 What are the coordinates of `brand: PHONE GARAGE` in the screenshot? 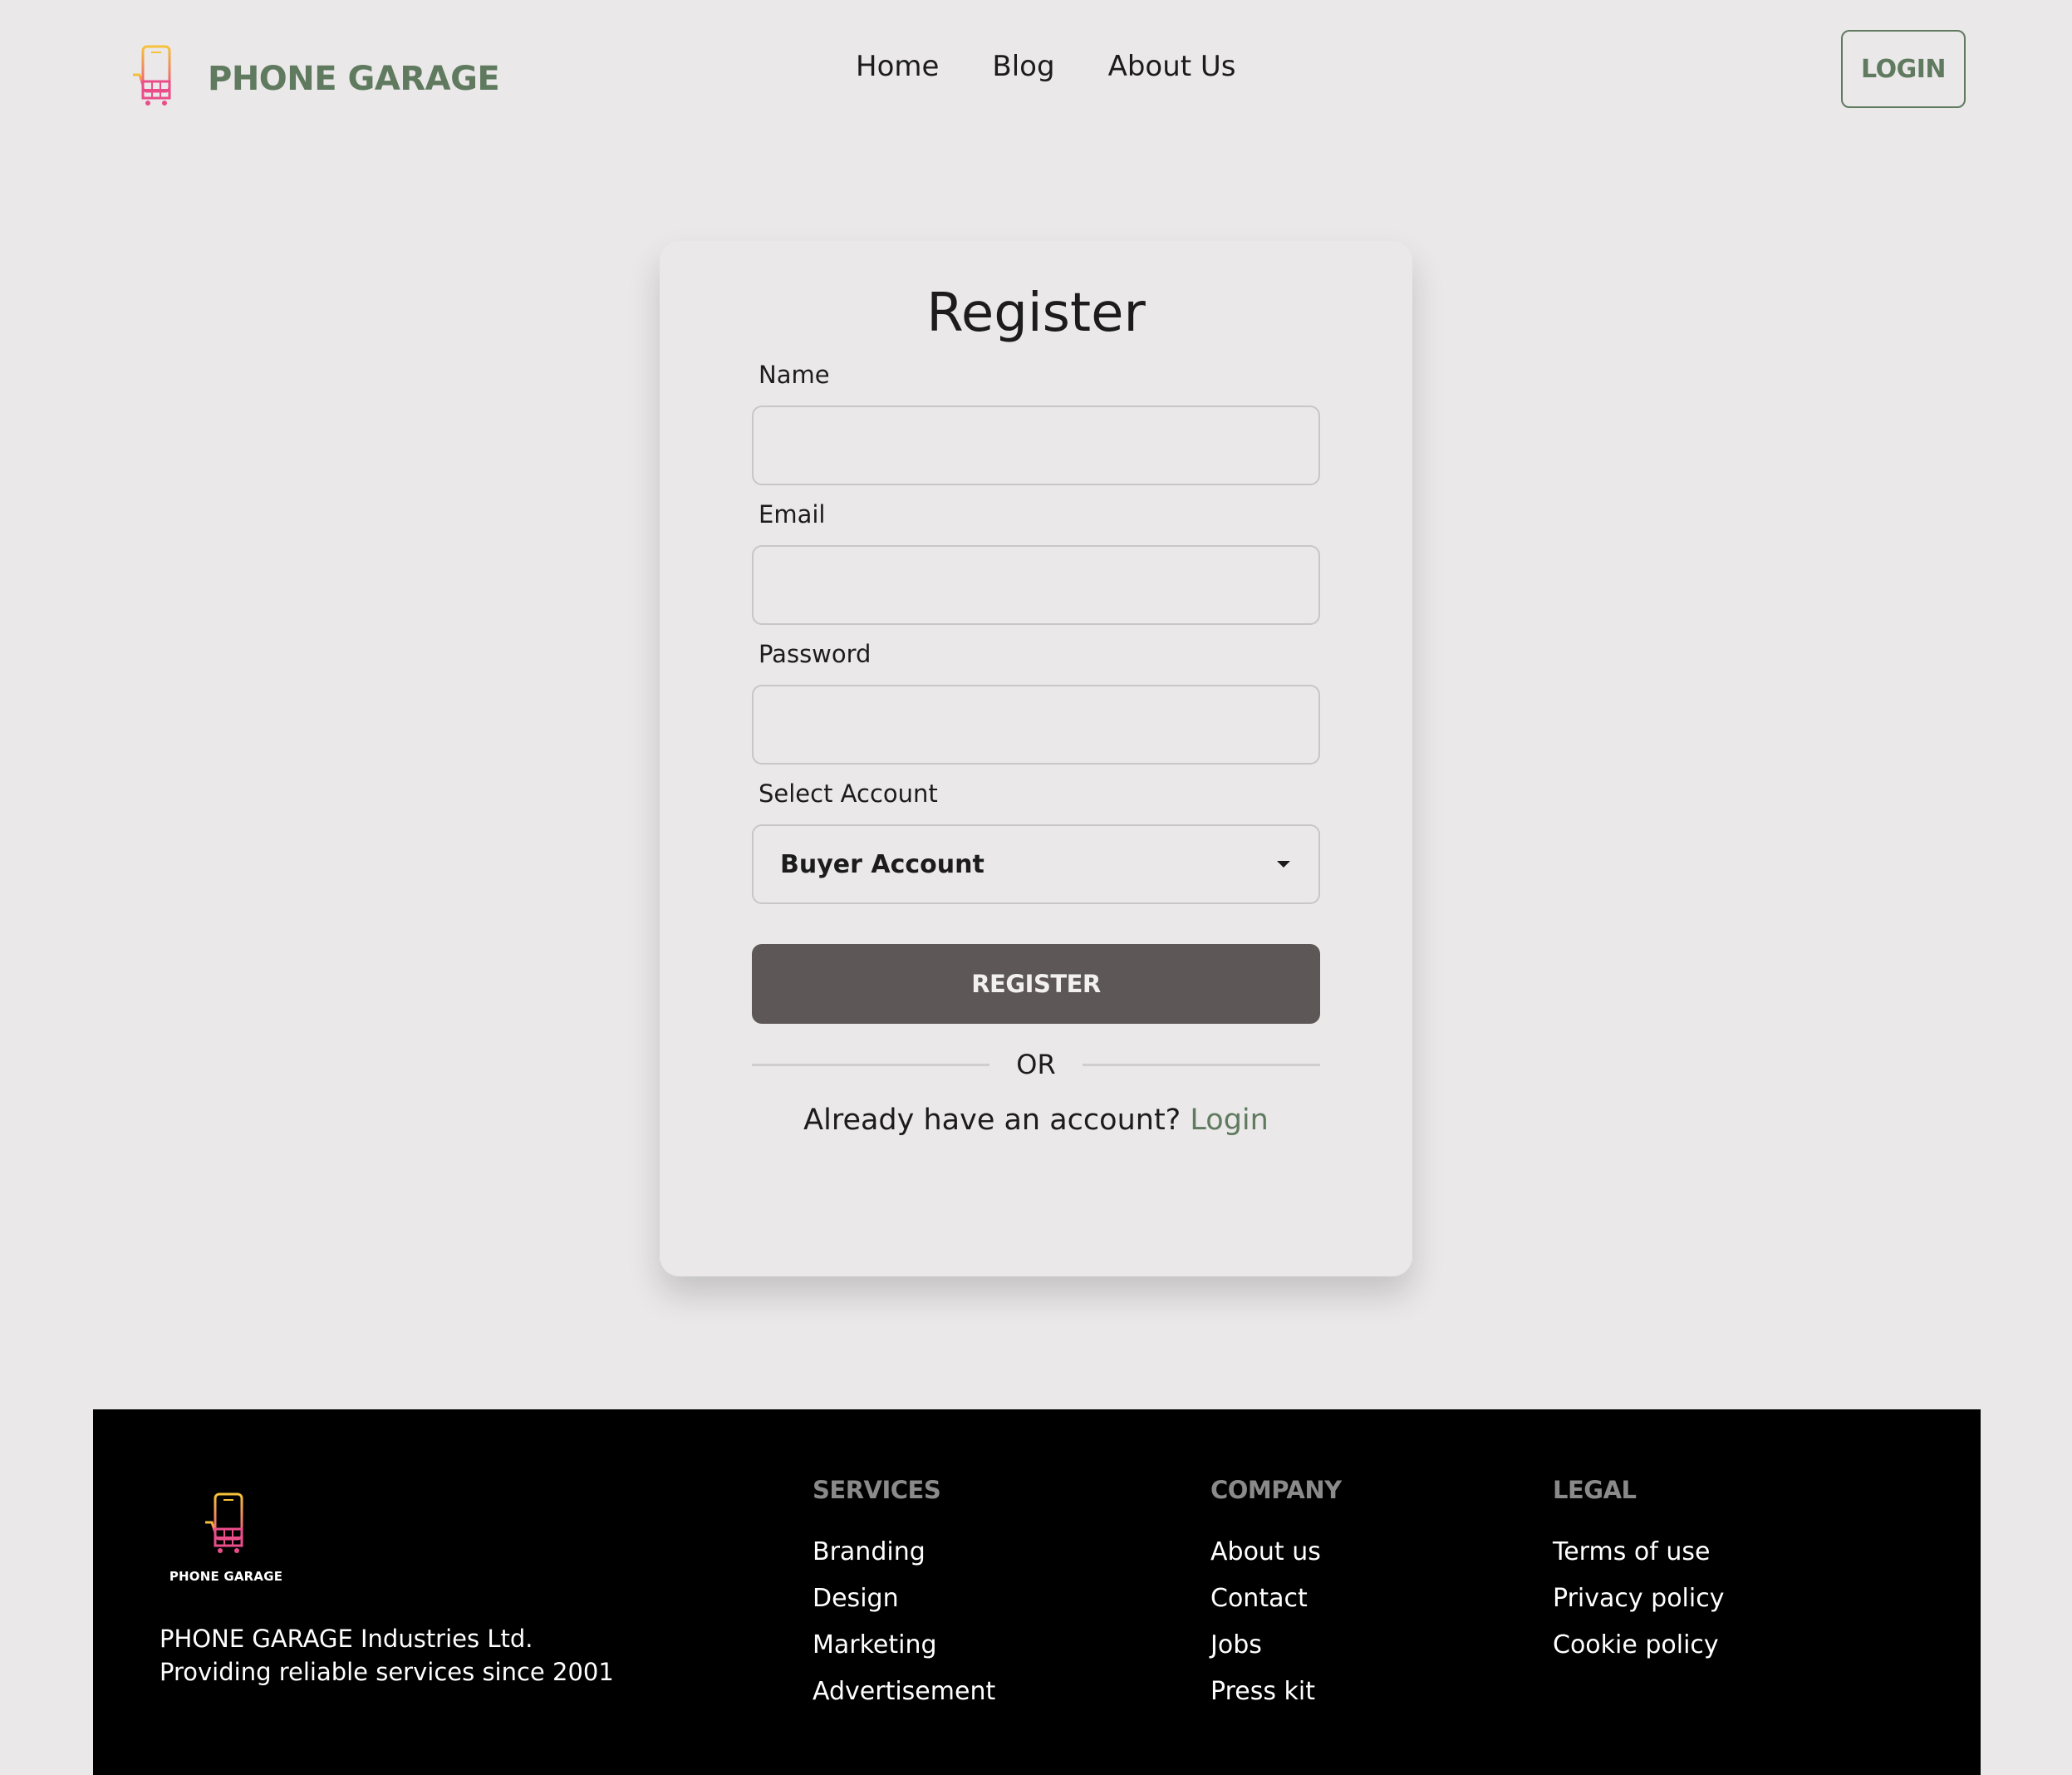 It's located at (313, 79).